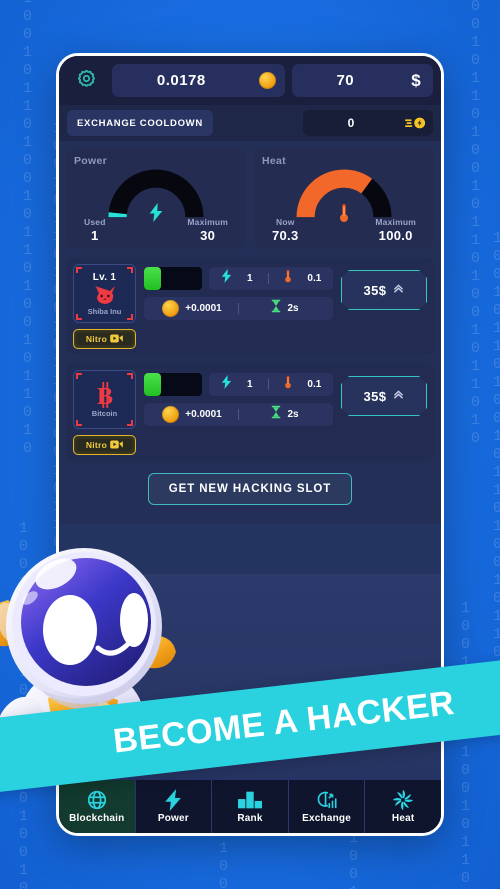  What do you see at coordinates (97, 800) in the screenshot?
I see `globe-icon` at bounding box center [97, 800].